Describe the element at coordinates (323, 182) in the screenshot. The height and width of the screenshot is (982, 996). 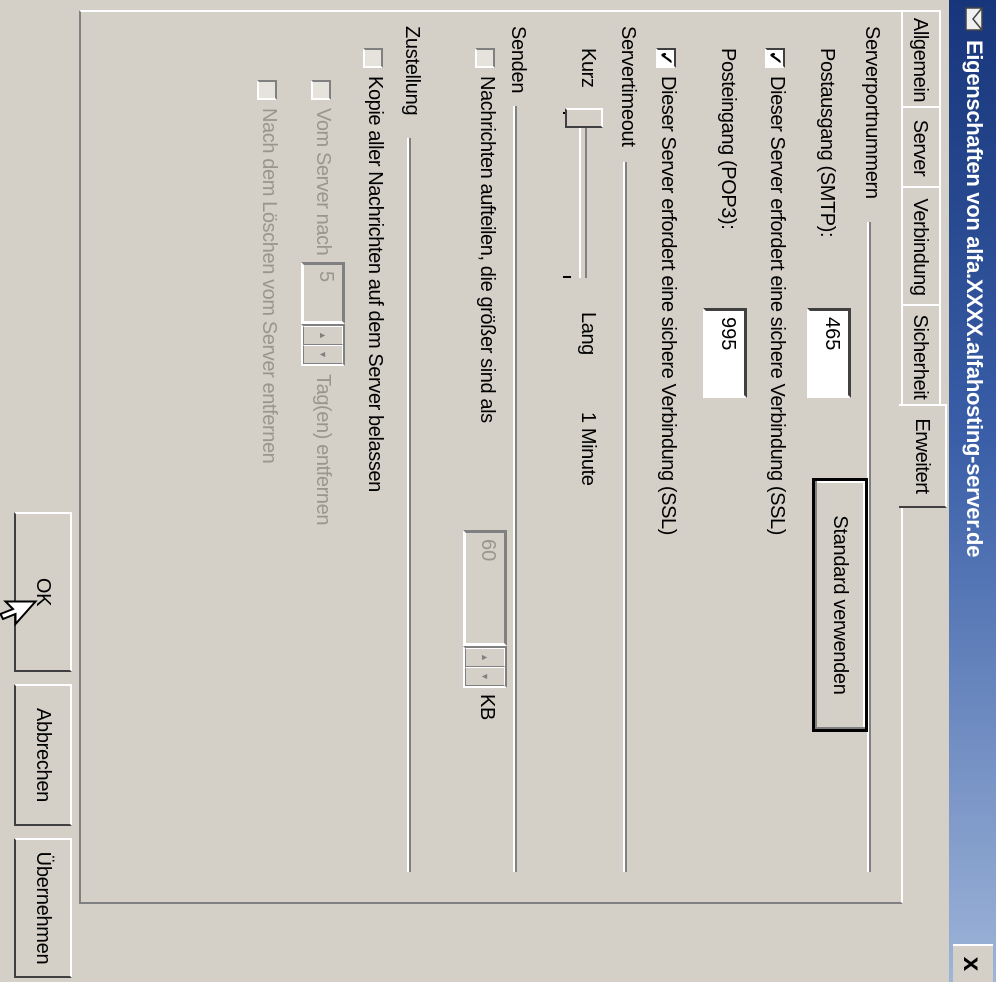
I see `remove-after-label: Vom Server nach` at that location.